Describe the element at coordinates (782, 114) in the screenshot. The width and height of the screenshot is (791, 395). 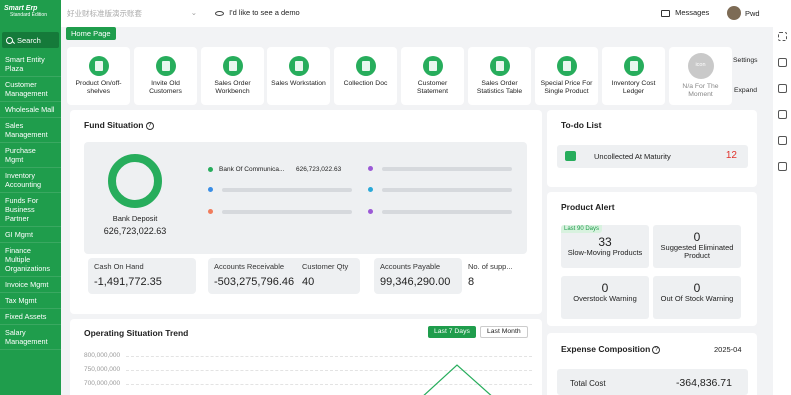
I see `document-icon` at that location.